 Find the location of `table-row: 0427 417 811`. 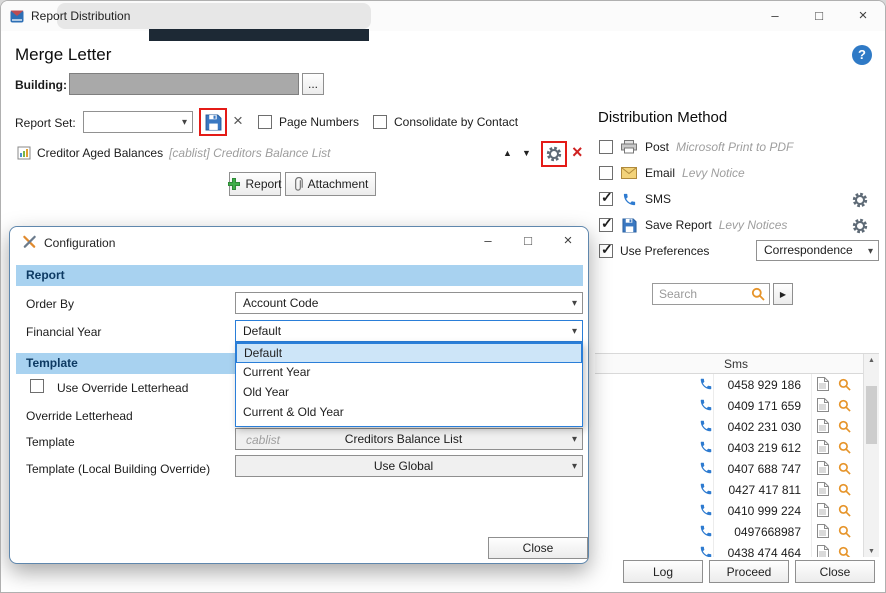

table-row: 0427 417 811 is located at coordinates (729, 489).